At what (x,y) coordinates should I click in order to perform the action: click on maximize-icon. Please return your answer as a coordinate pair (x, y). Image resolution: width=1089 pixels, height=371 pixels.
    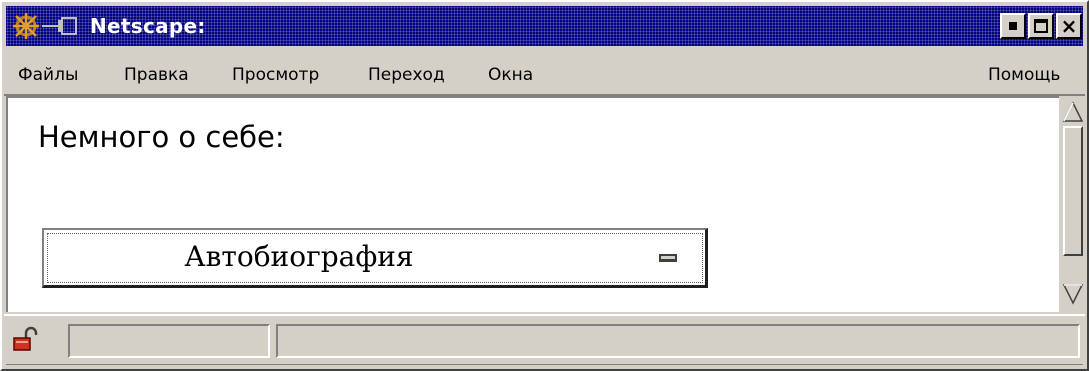
    Looking at the image, I should click on (1041, 26).